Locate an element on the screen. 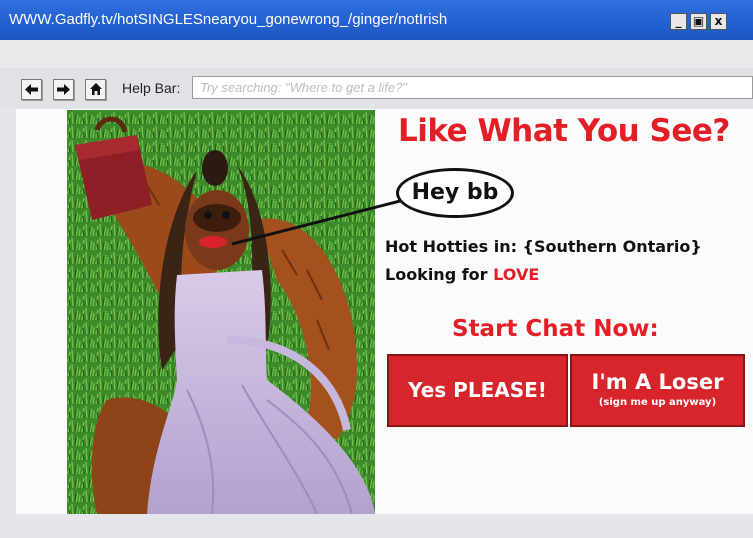 The image size is (753, 538). hotties-location-text: Hot Hotties in: {Southern Ontario} is located at coordinates (543, 246).